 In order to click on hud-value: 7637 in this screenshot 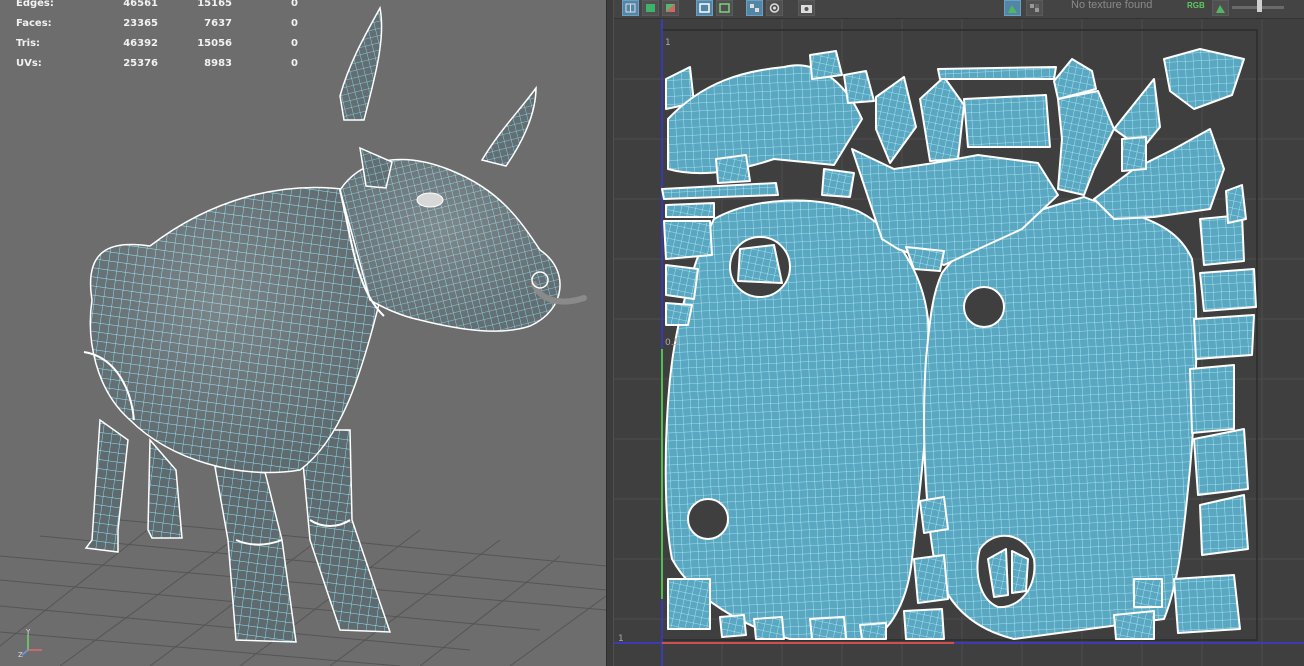, I will do `click(218, 23)`.